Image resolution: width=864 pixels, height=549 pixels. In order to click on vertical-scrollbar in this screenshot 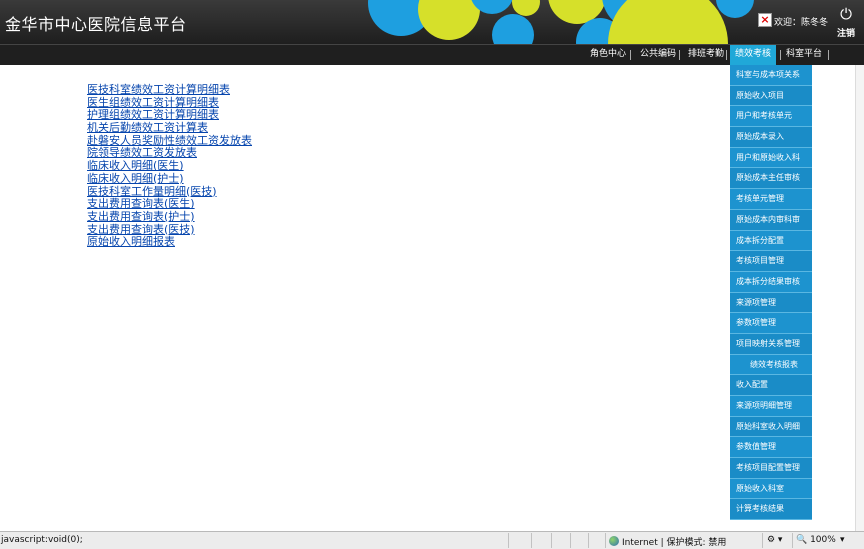, I will do `click(859, 298)`.